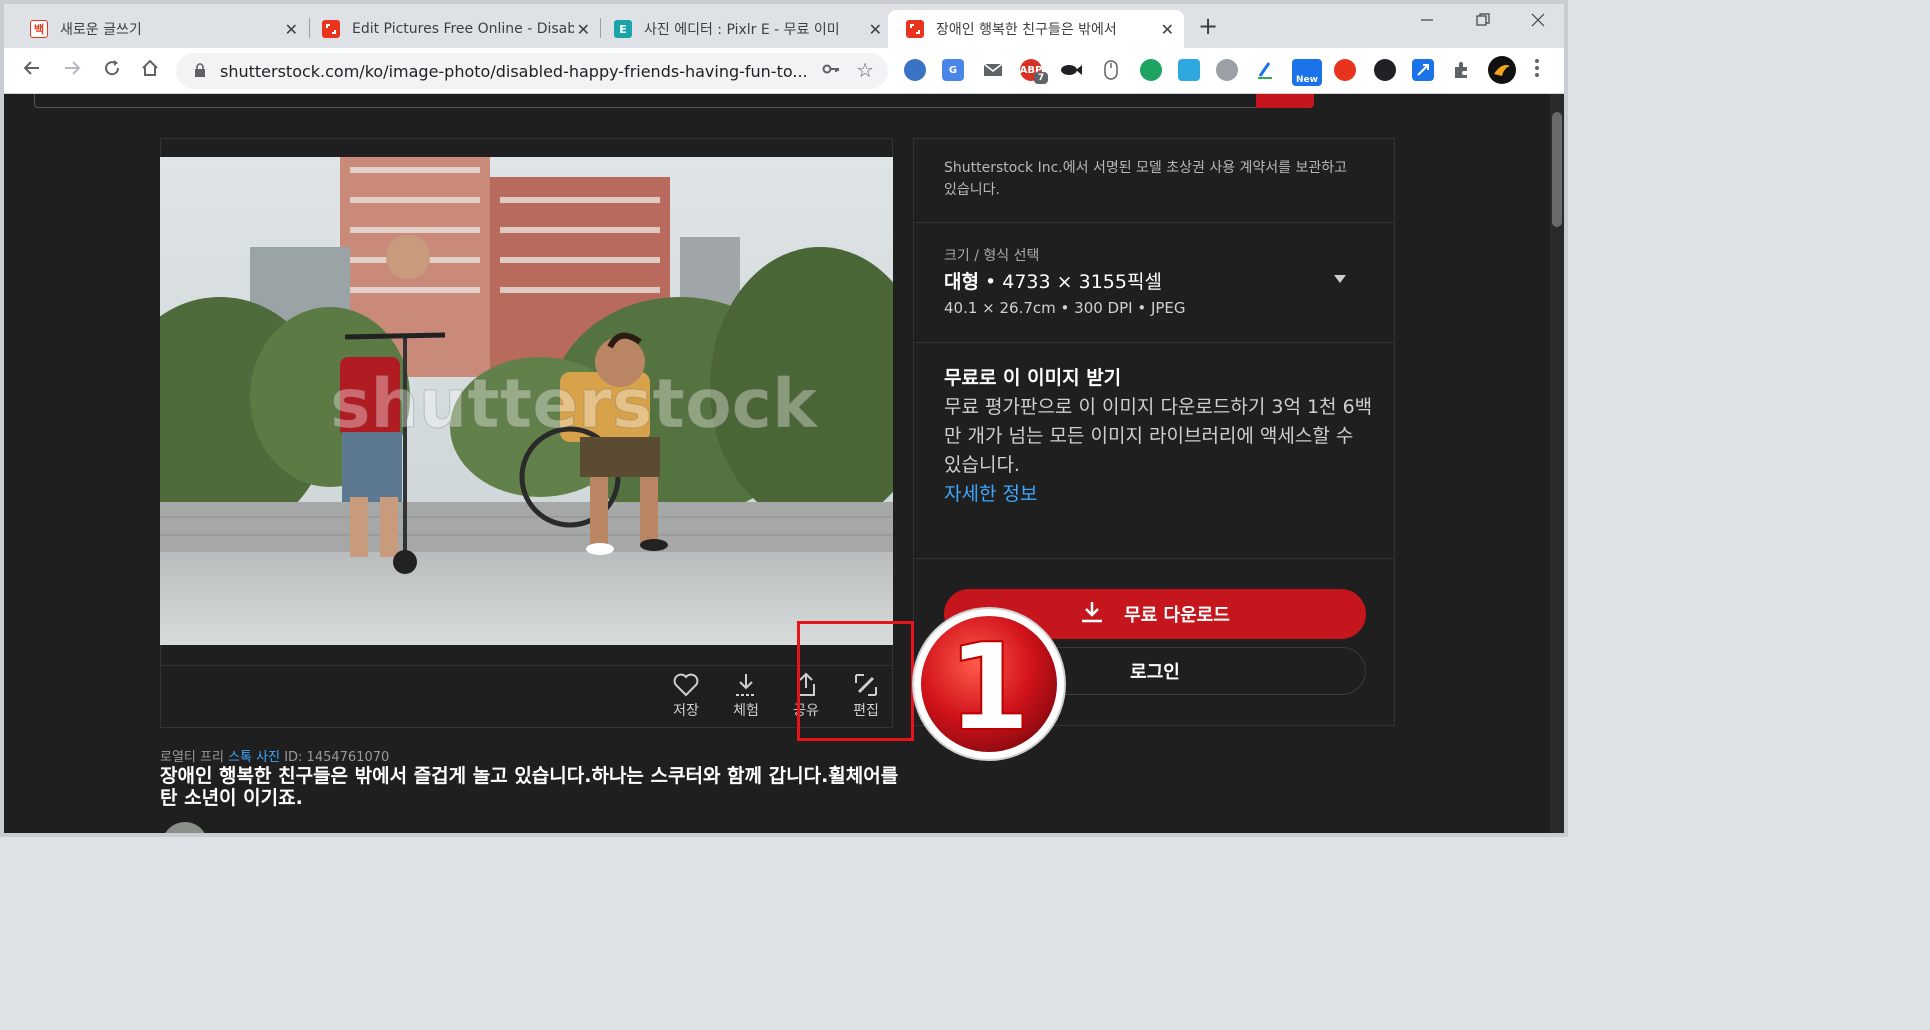  I want to click on bookmark-star-icon: ☆, so click(865, 70).